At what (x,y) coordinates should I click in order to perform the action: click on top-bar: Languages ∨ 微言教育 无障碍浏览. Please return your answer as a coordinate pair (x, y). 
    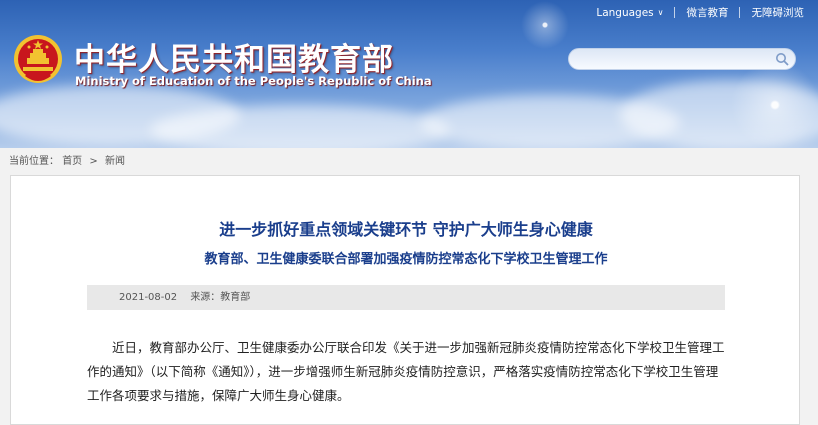
    Looking at the image, I should click on (694, 12).